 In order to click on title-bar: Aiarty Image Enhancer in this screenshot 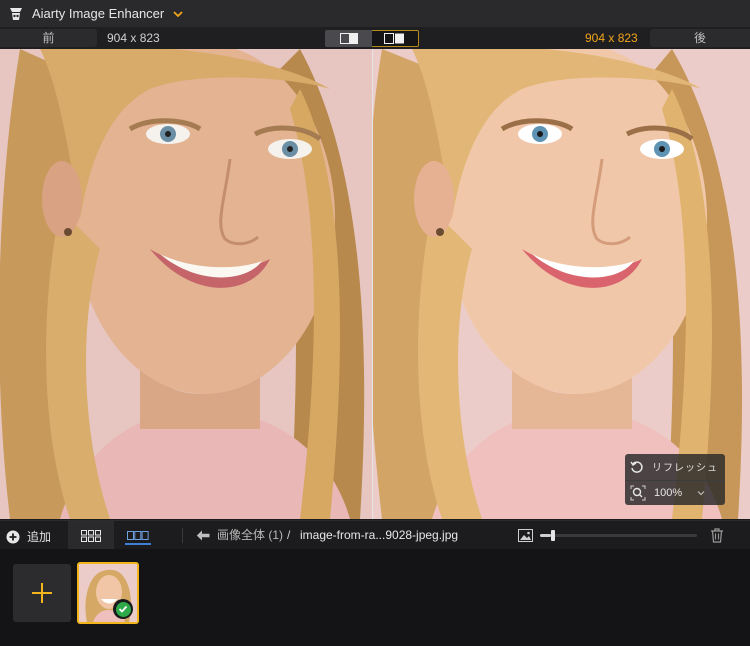, I will do `click(375, 13)`.